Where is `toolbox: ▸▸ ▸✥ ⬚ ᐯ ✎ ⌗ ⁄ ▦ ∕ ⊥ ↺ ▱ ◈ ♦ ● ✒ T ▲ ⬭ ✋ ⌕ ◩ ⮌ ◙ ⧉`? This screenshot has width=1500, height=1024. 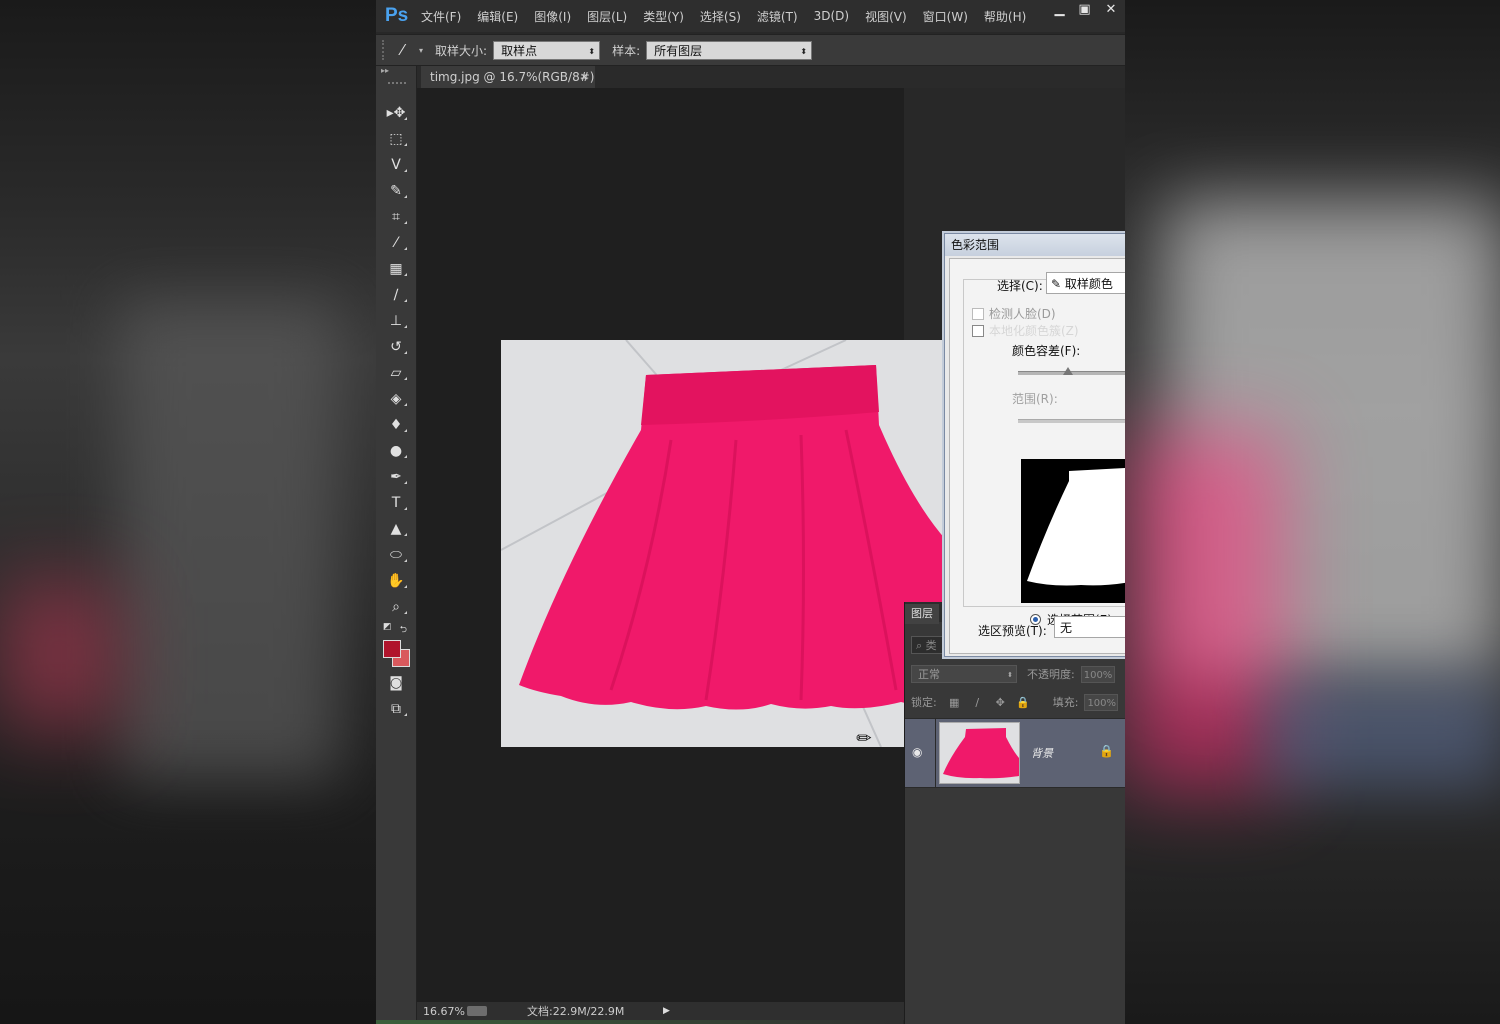
toolbox: ▸▸ ▸✥ ⬚ ᐯ ✎ ⌗ ⁄ ▦ ∕ ⊥ ↺ ▱ ◈ ♦ ● ✒ T ▲ ⬭ ✋ ⌕ ◩ ⮌ ◙ ⧉ is located at coordinates (396, 545).